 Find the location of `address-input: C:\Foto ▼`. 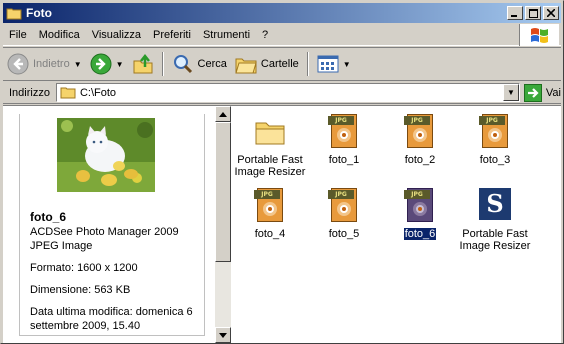

address-input: C:\Foto ▼ is located at coordinates (287, 92).